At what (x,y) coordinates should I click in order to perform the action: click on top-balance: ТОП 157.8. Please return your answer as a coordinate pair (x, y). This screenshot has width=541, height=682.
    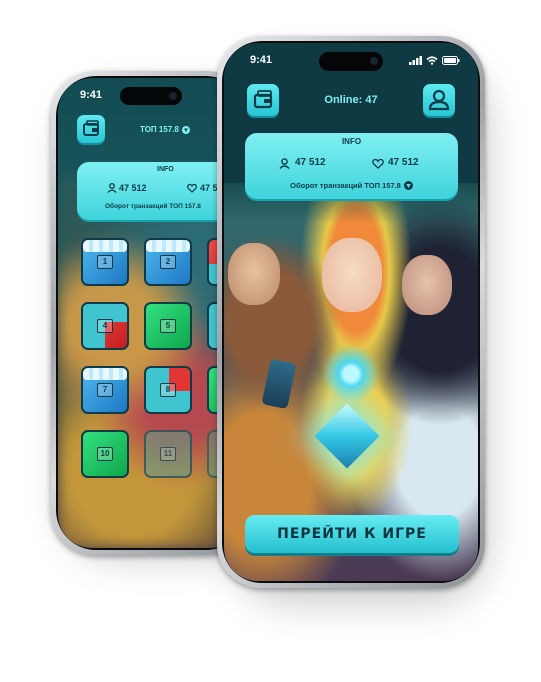
    Looking at the image, I should click on (165, 129).